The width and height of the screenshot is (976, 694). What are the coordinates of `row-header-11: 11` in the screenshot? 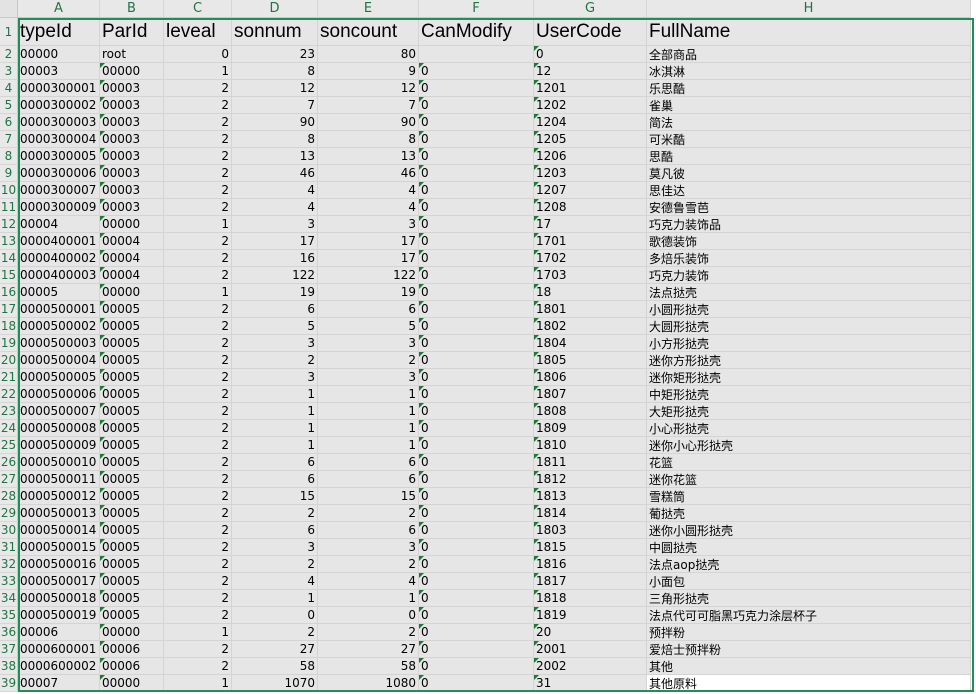 It's located at (9, 207).